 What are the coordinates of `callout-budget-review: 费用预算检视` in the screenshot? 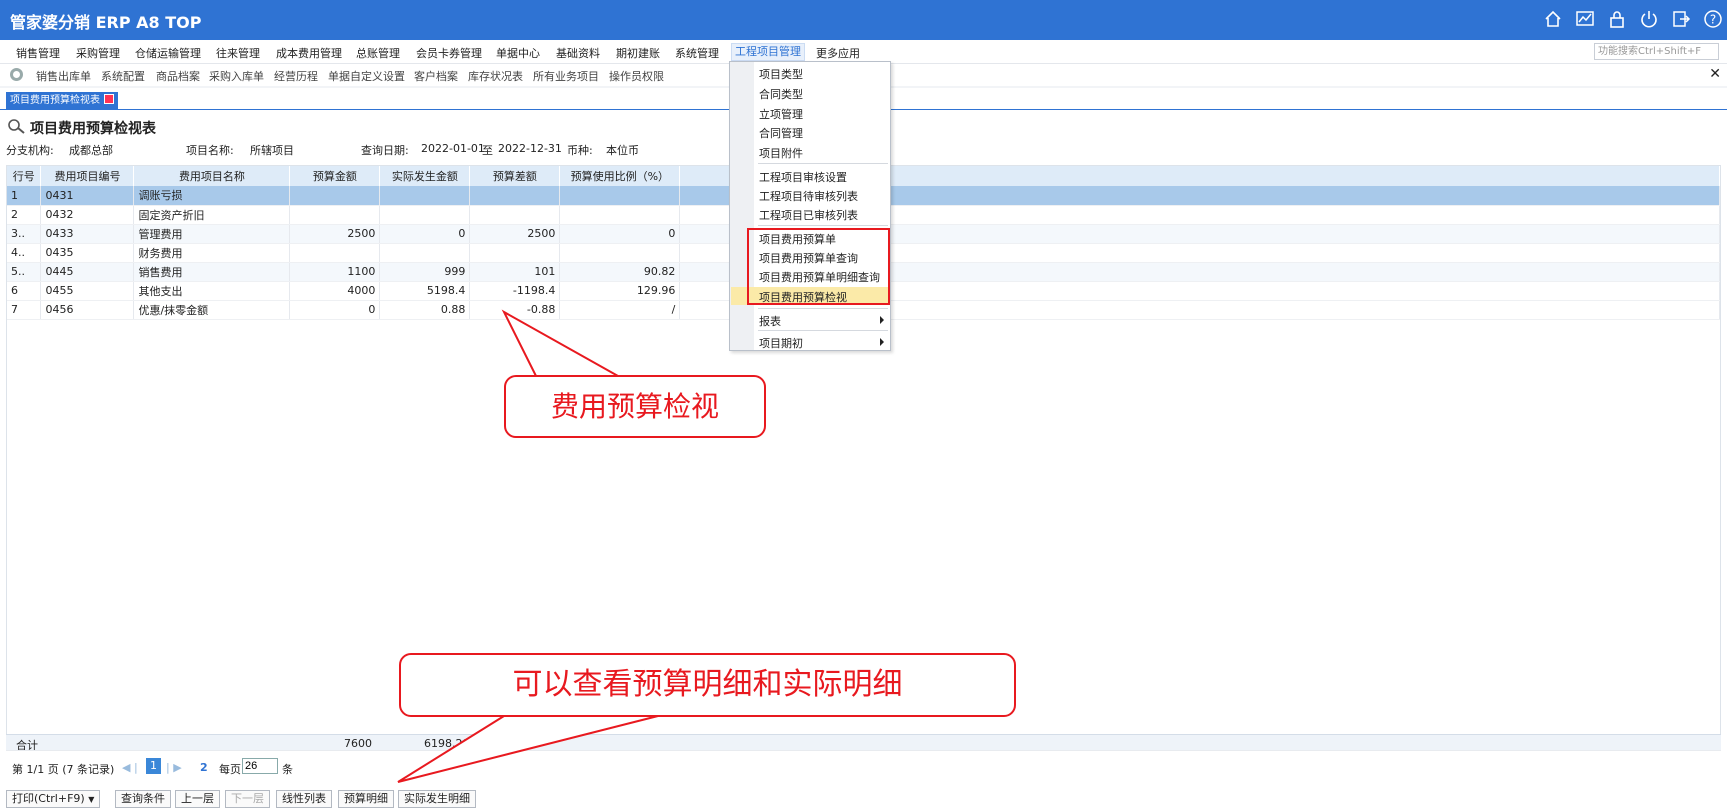 It's located at (635, 406).